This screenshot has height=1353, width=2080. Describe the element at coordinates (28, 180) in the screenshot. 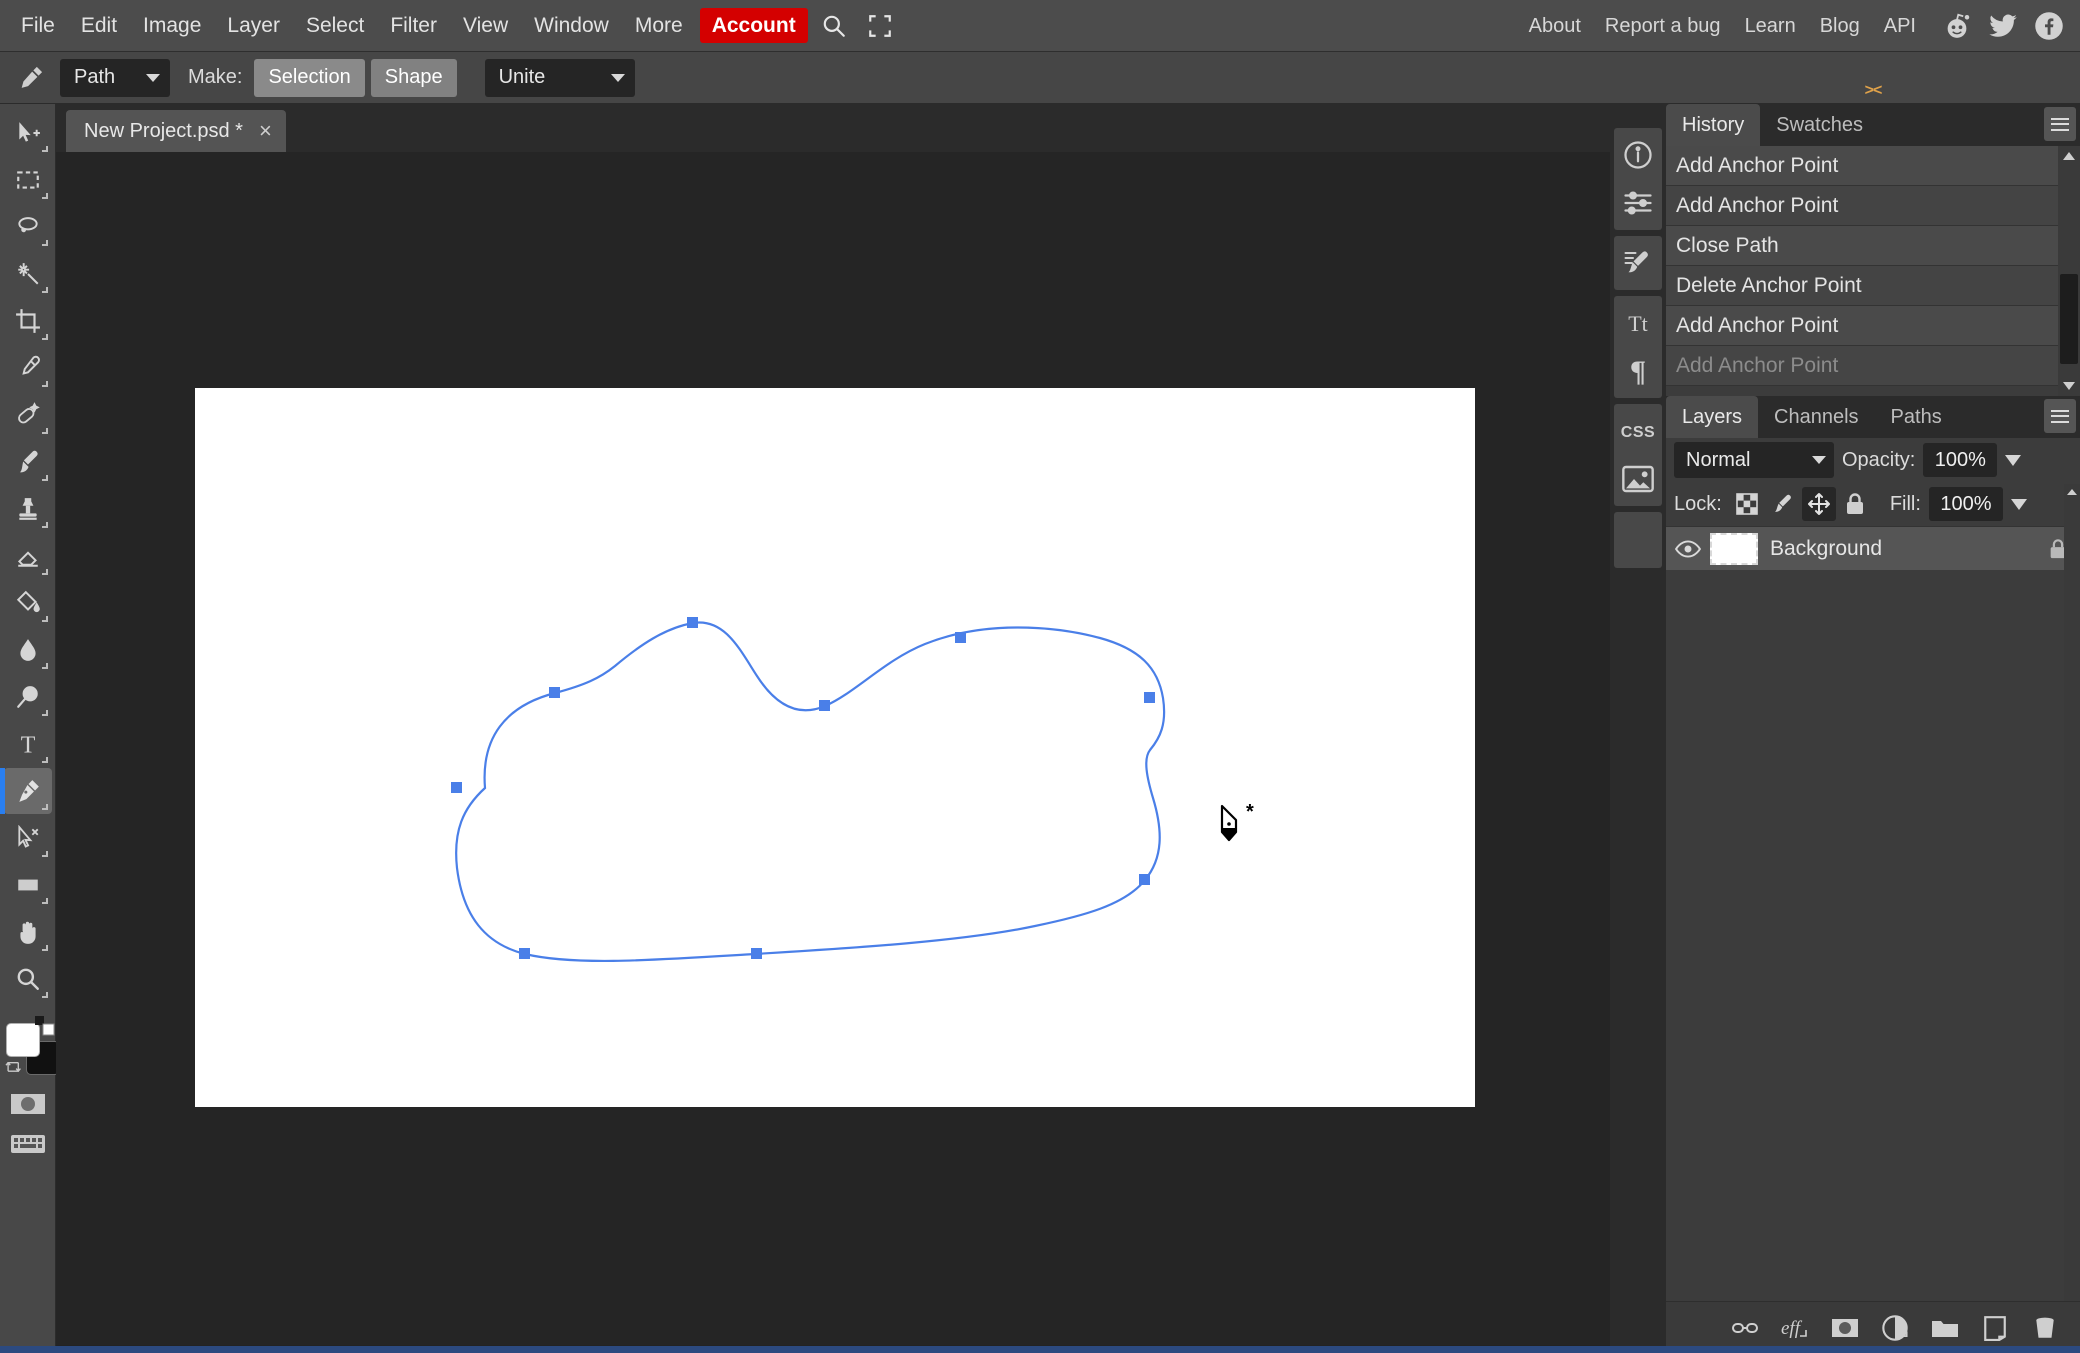

I see `marquee-tool` at that location.